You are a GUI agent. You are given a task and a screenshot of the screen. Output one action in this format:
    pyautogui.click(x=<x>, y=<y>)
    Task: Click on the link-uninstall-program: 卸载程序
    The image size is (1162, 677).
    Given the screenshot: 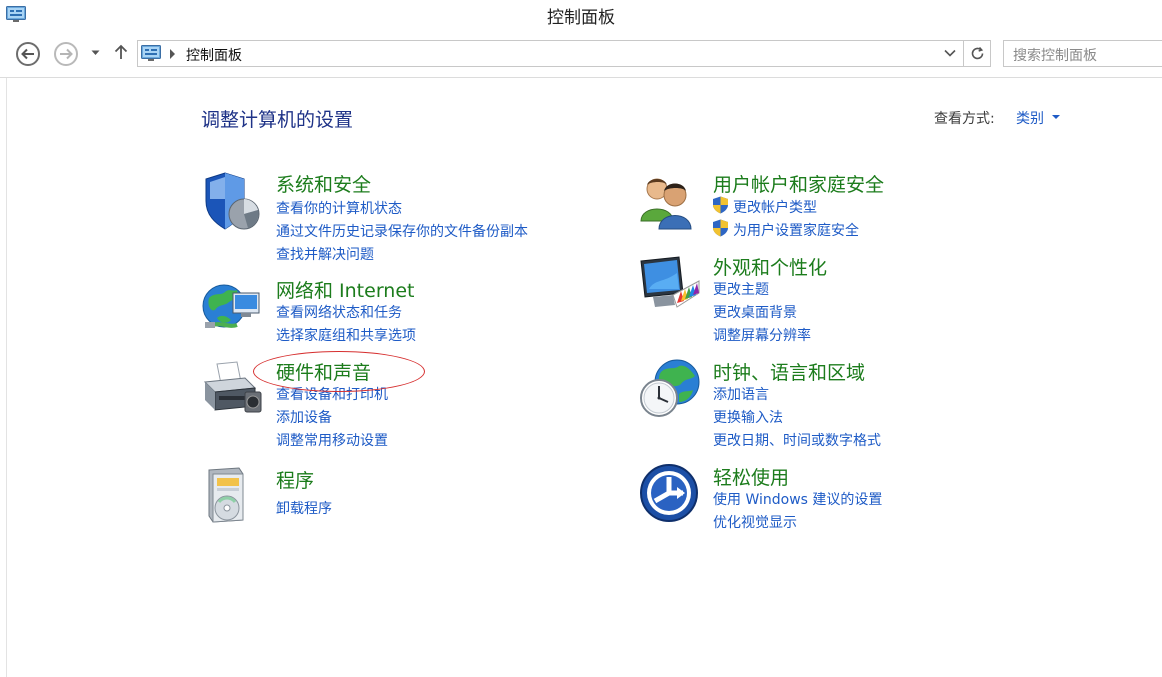 What is the action you would take?
    pyautogui.click(x=304, y=508)
    